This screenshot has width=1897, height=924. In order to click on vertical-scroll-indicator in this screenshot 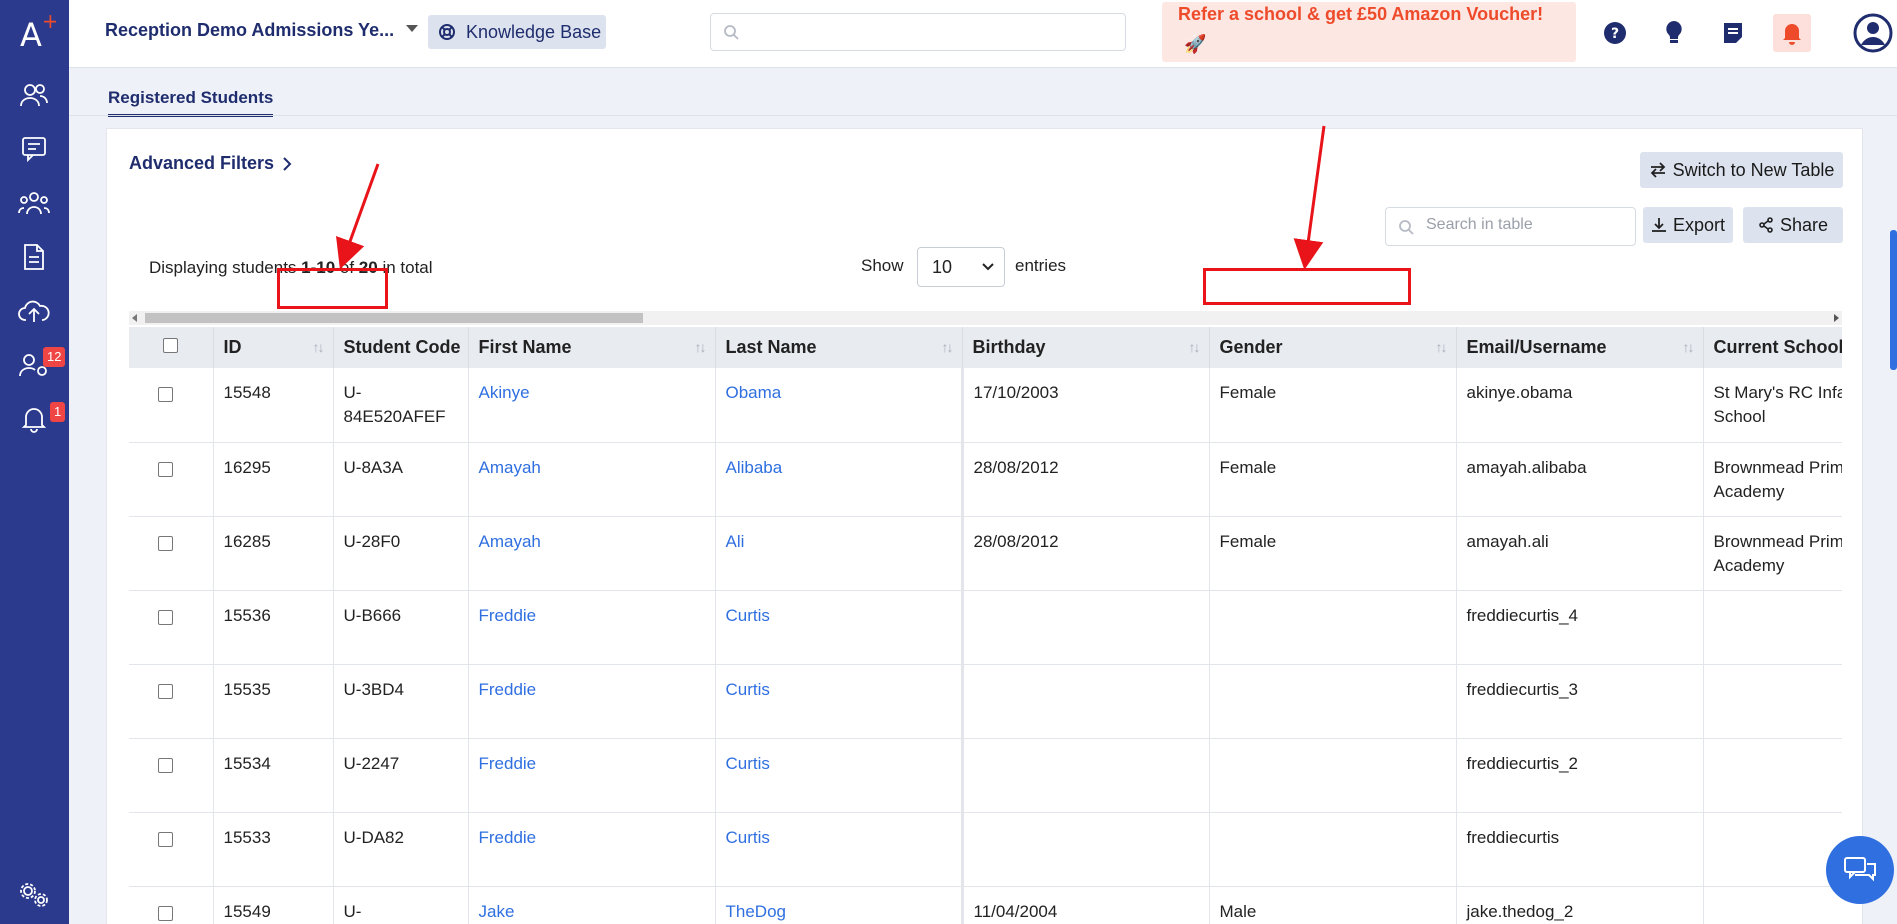, I will do `click(1893, 300)`.